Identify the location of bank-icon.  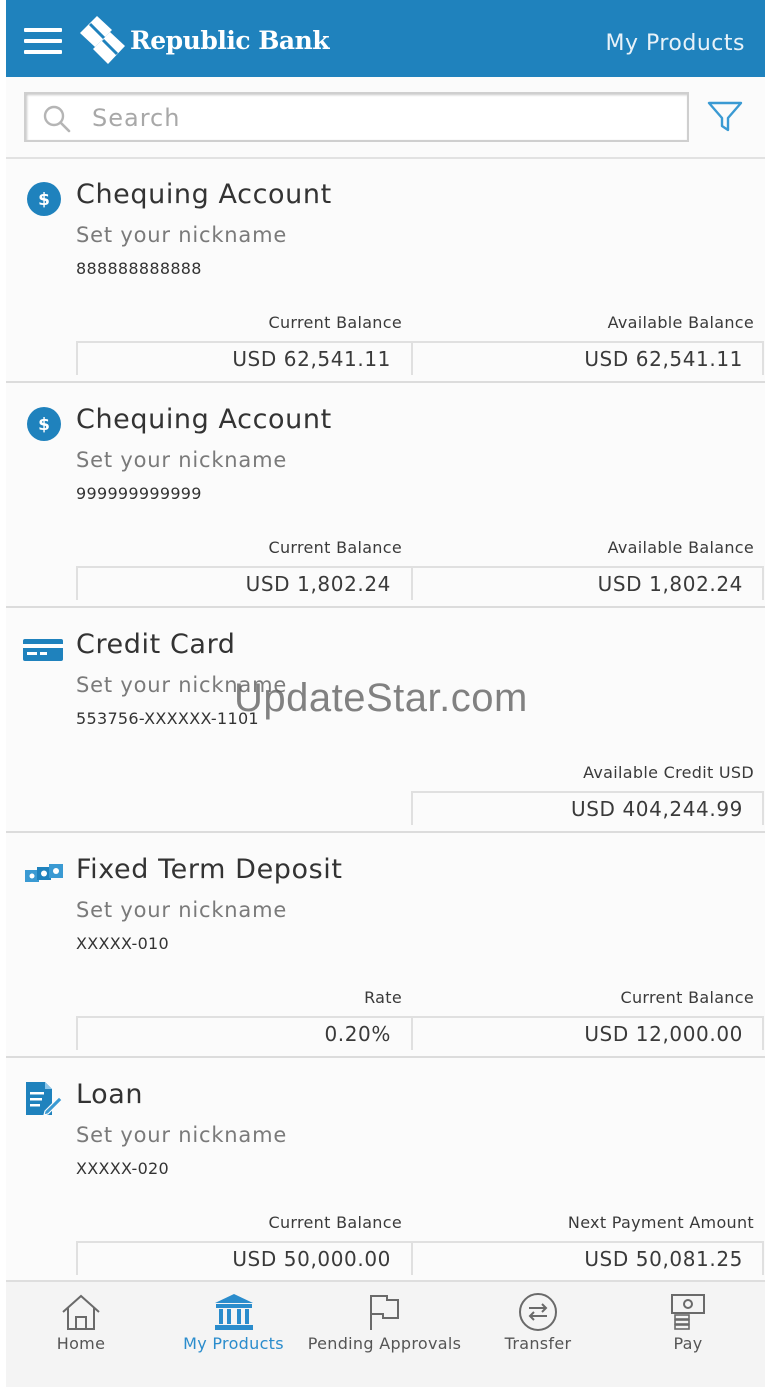
(233, 1312).